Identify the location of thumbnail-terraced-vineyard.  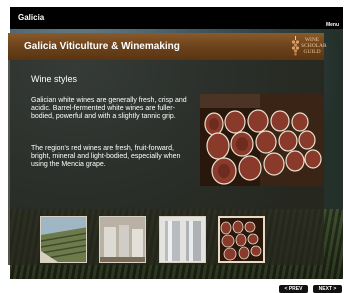
(63, 239).